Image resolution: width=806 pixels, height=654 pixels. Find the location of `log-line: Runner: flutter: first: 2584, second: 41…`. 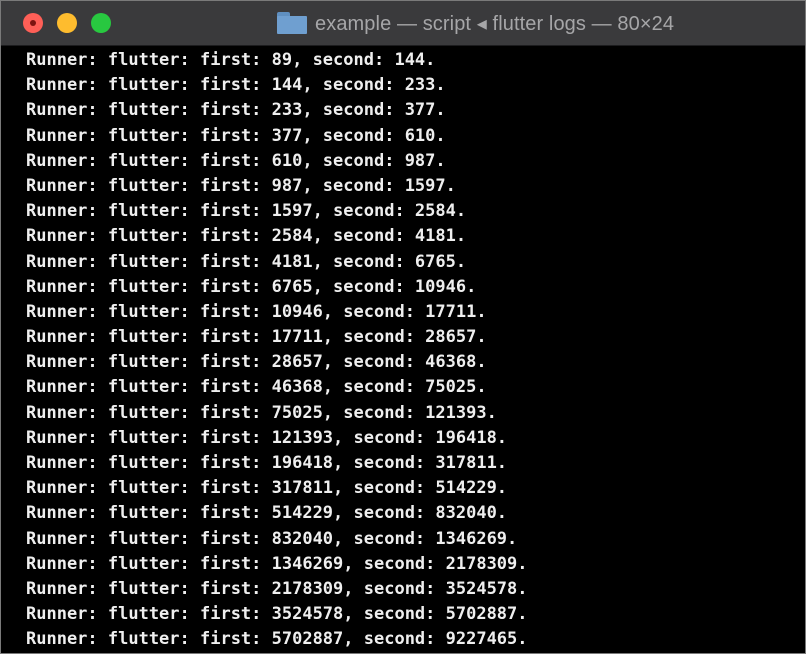

log-line: Runner: flutter: first: 2584, second: 41… is located at coordinates (246, 236).